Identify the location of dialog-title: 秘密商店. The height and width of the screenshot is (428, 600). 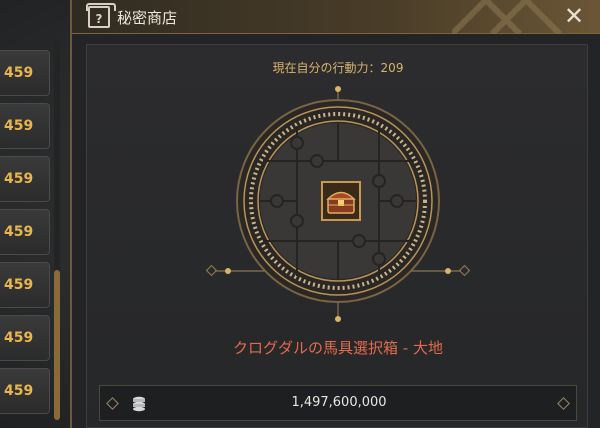
(147, 18).